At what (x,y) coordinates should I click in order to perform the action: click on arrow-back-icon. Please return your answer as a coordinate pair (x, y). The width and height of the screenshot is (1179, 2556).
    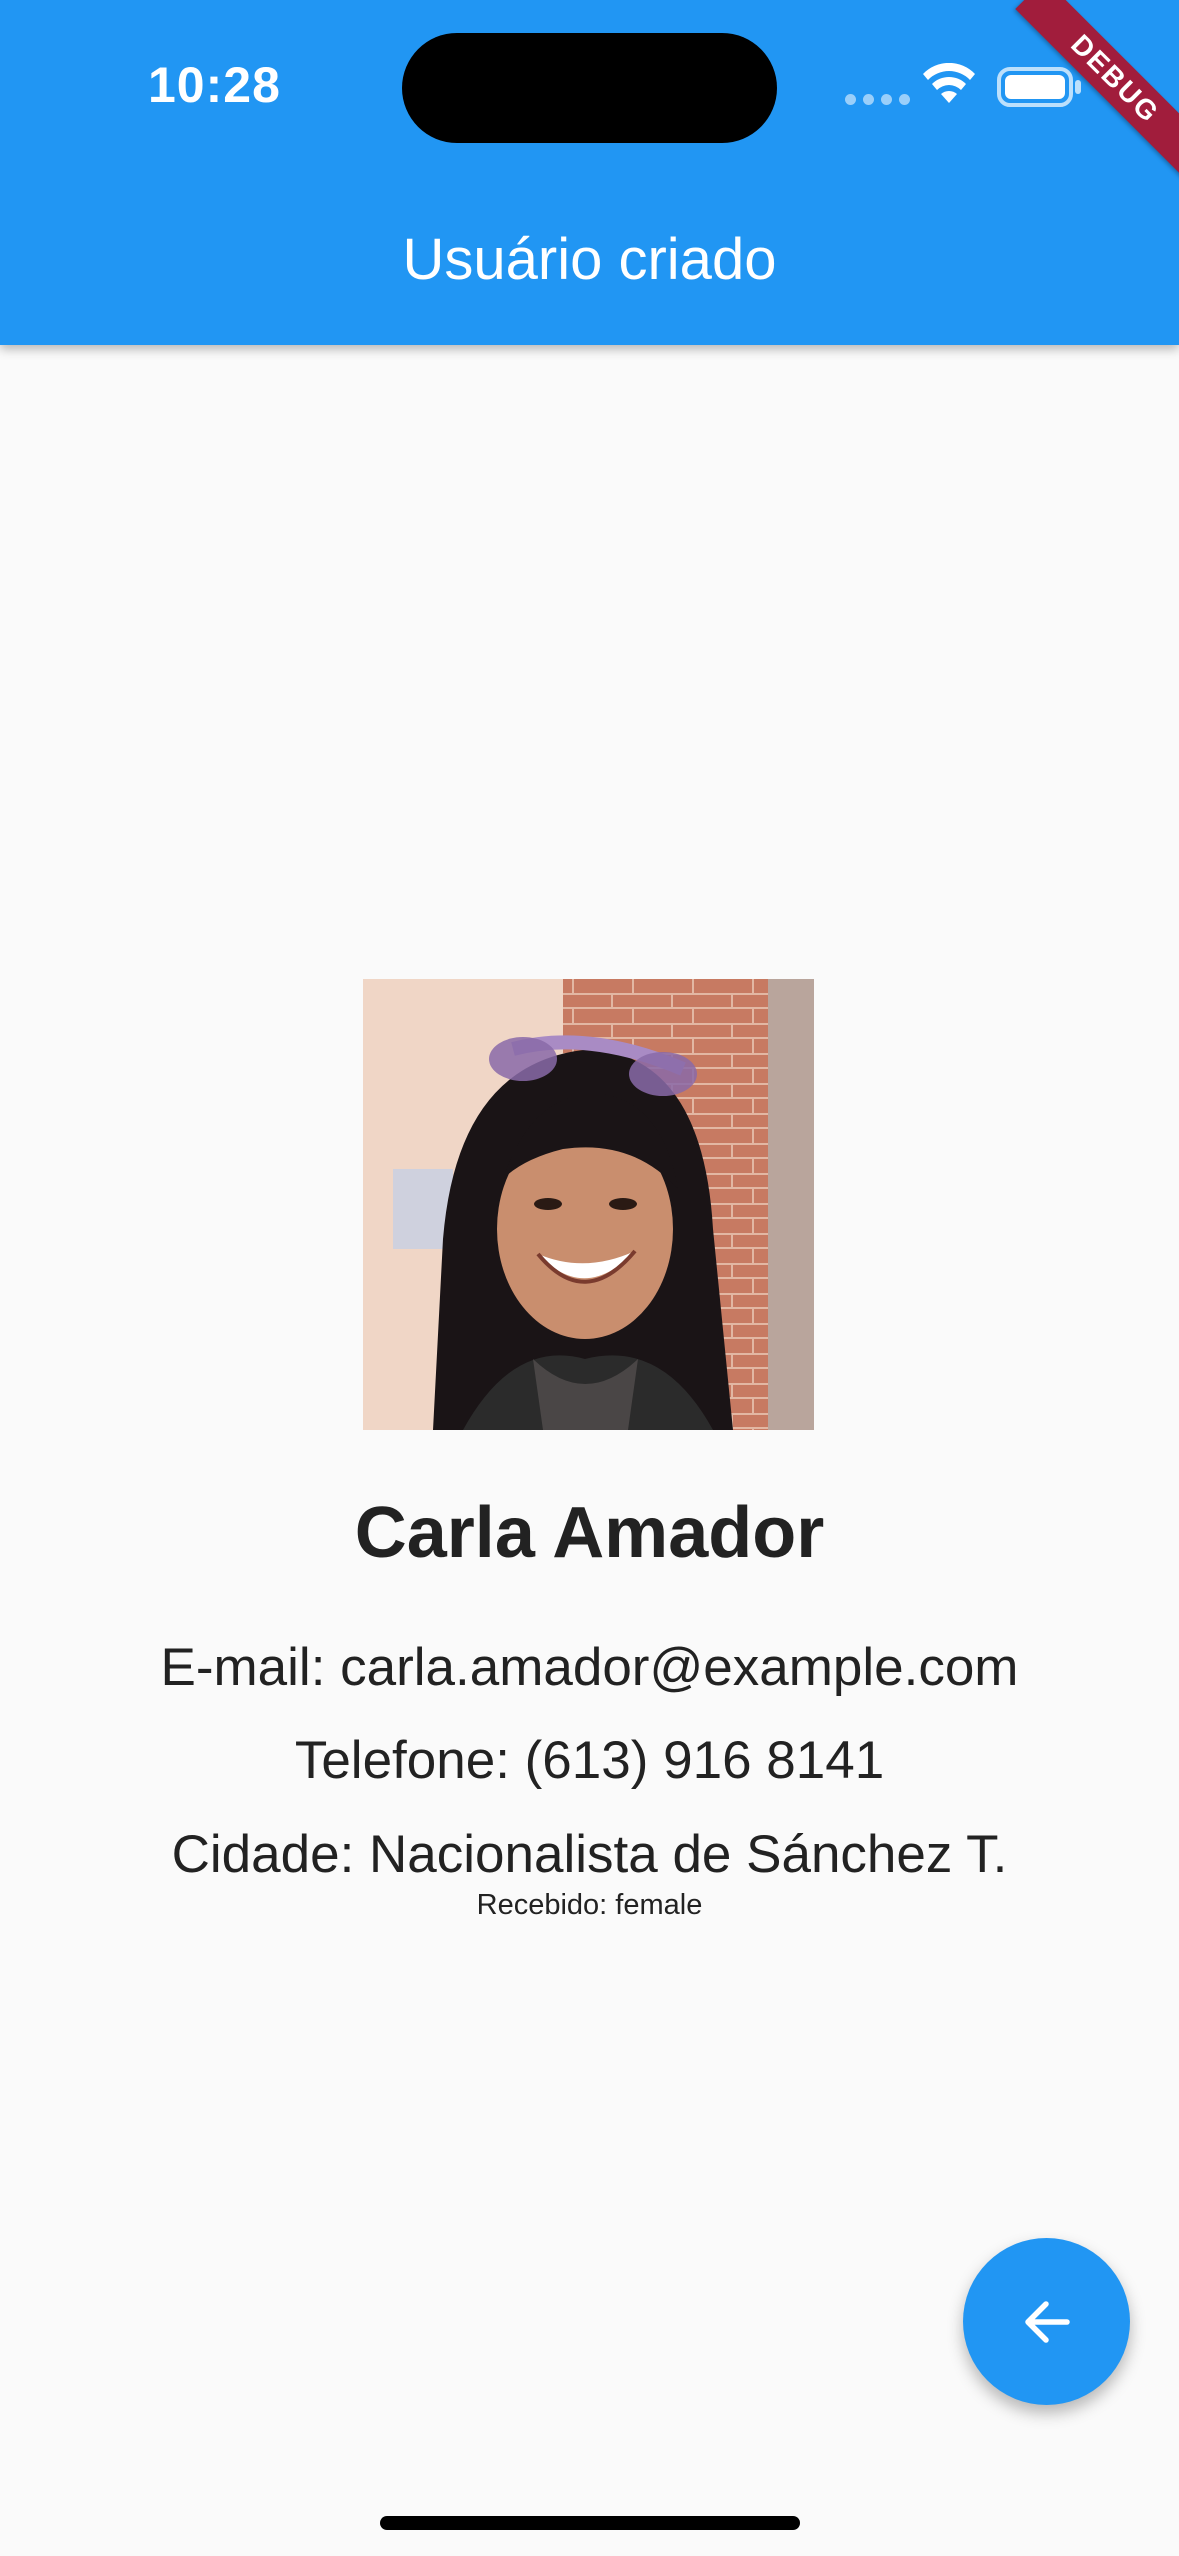
    Looking at the image, I should click on (1047, 2321).